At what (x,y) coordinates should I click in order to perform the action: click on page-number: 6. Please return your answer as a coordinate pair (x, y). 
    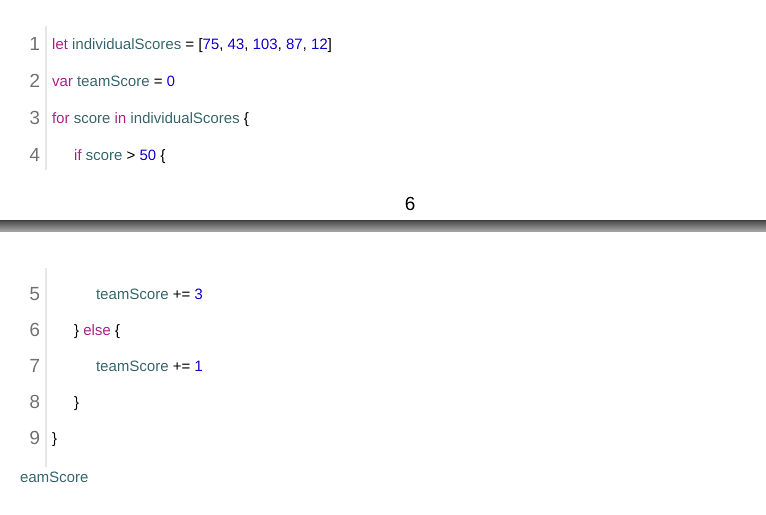
    Looking at the image, I should click on (410, 204).